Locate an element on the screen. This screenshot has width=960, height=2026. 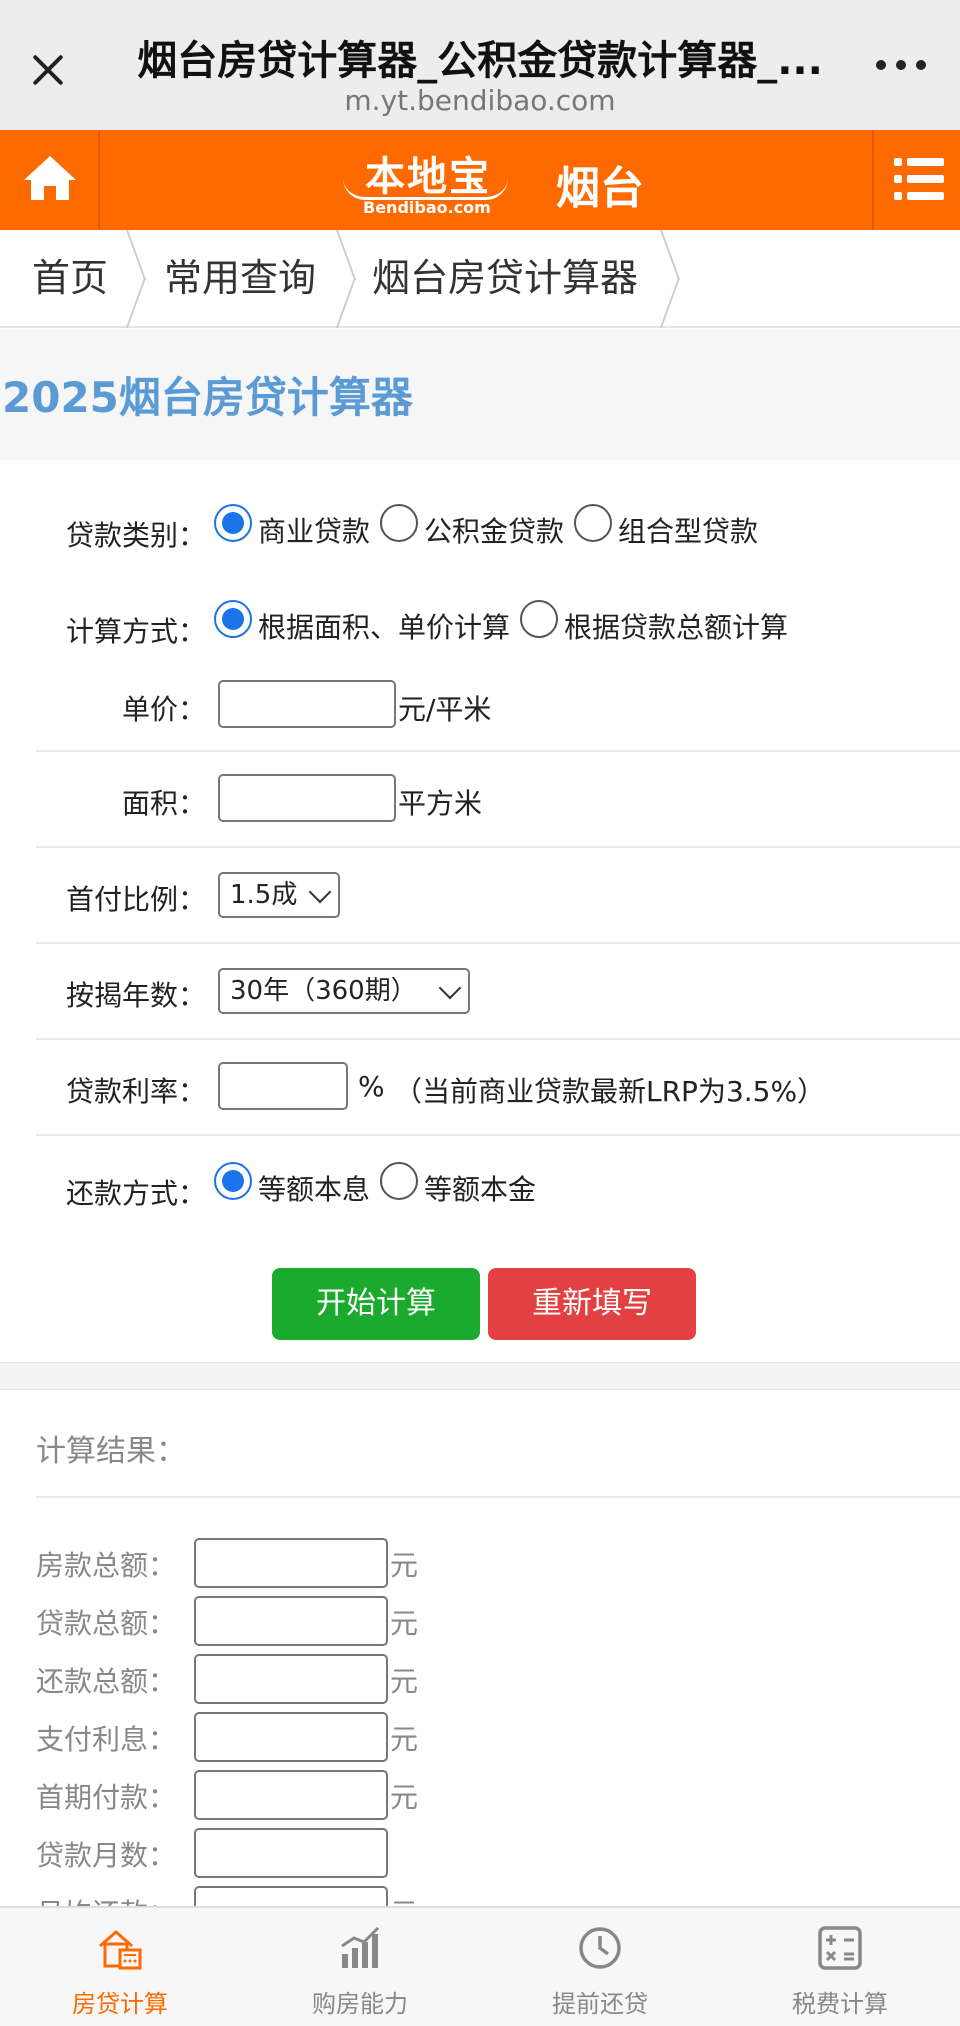
loan-type-radio-combined is located at coordinates (593, 523).